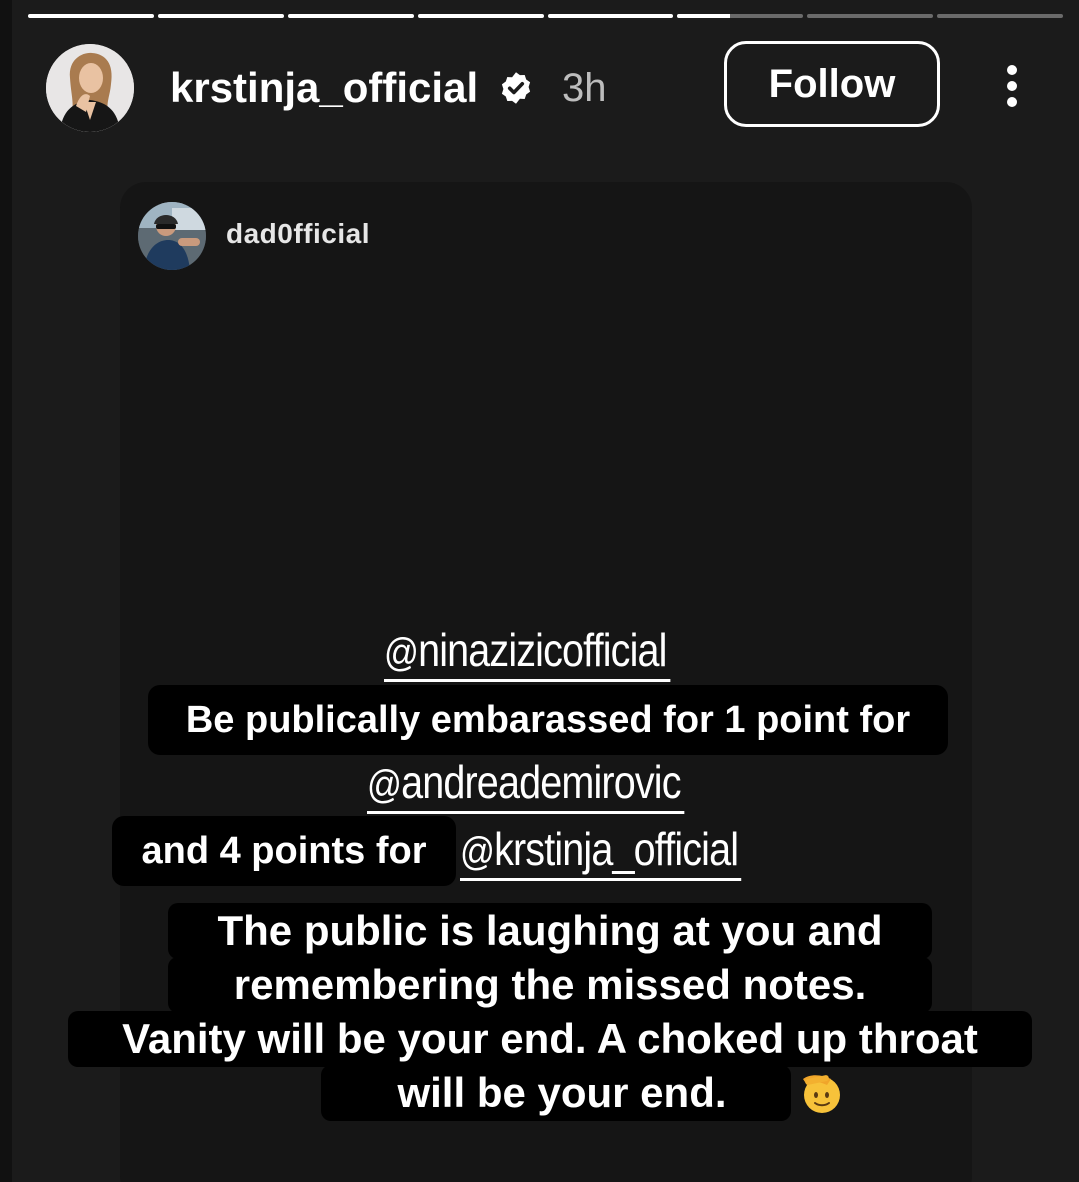  Describe the element at coordinates (616, 849) in the screenshot. I see `mention-text: krstinja_official` at that location.